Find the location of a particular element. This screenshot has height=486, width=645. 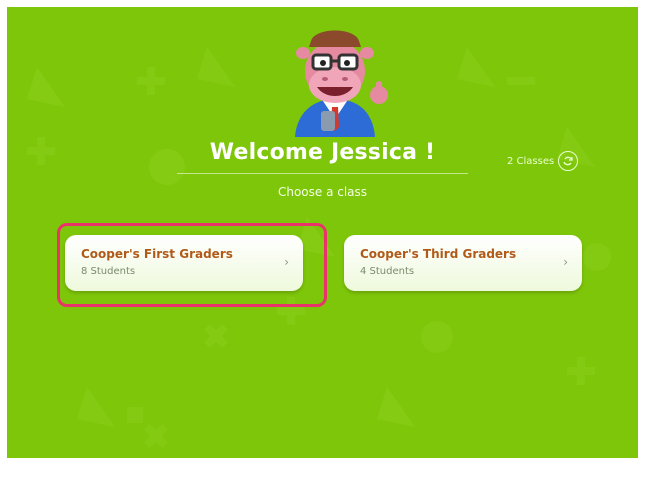

refresh-icon is located at coordinates (568, 161).